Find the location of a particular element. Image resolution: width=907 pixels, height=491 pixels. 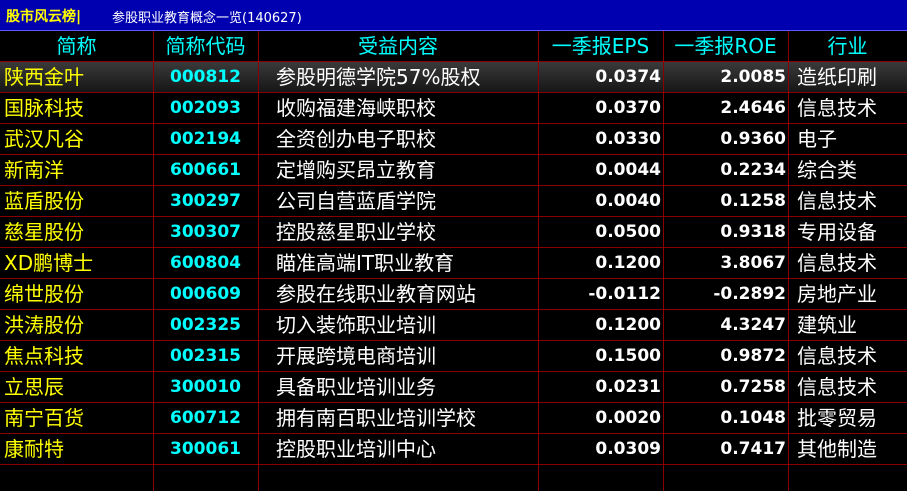

table-row: 绵世股份 000609 参股在线职业教育网站 -0.0112 -0.2892 房地产业 is located at coordinates (453, 294).